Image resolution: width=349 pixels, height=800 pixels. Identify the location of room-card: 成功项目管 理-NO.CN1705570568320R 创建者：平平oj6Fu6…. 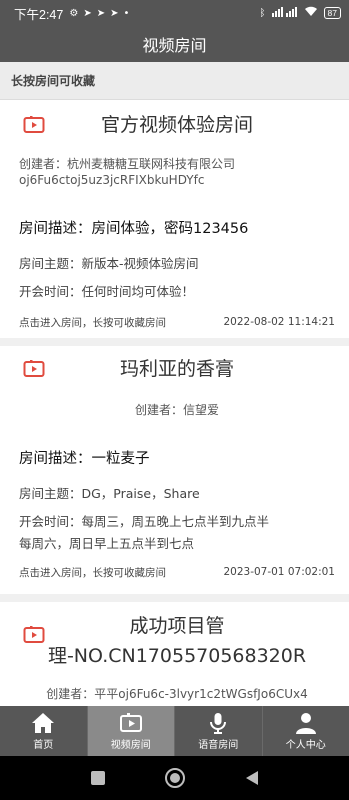
(174, 654).